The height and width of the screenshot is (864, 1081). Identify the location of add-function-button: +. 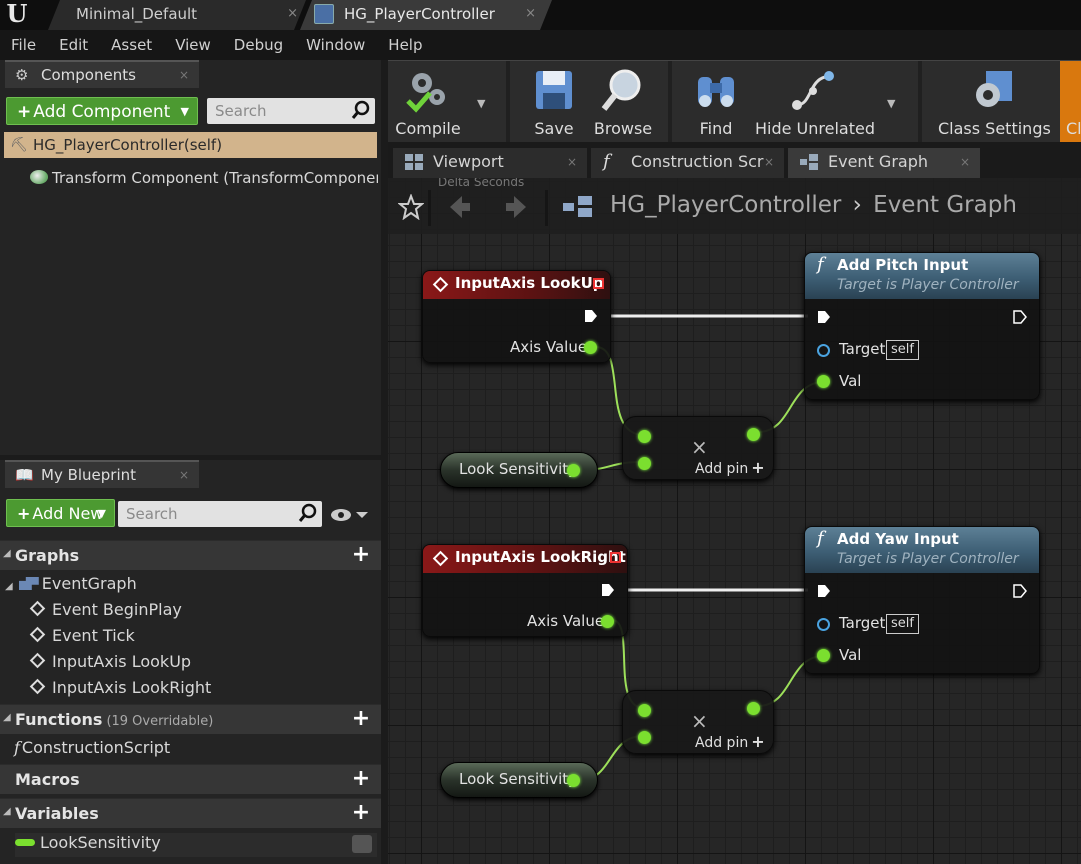
(361, 719).